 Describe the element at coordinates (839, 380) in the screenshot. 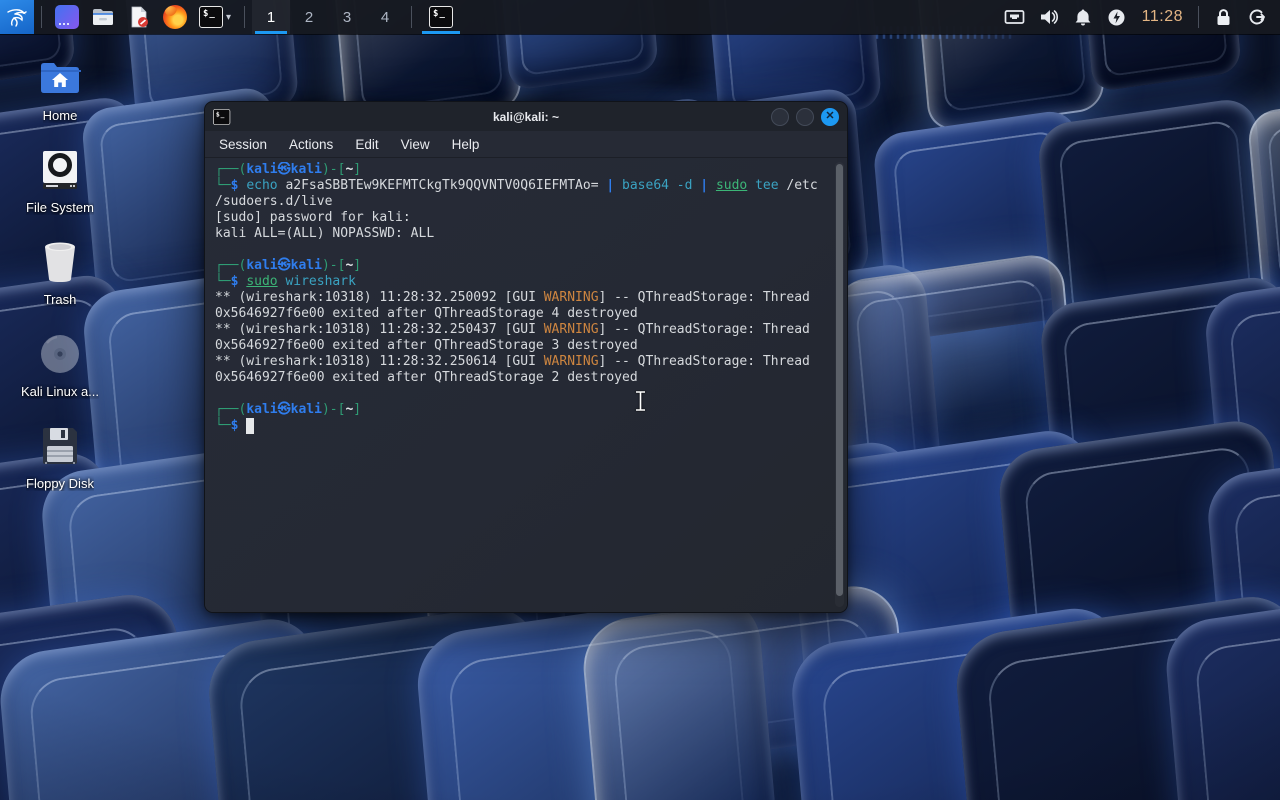

I see `scrollbar-thumb` at that location.